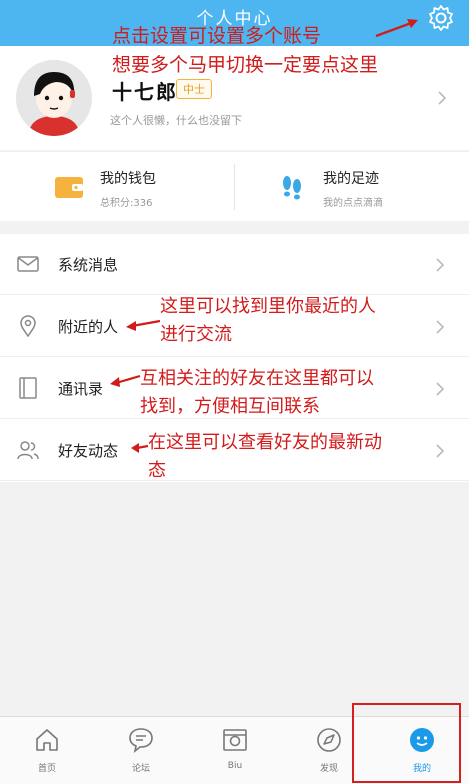  Describe the element at coordinates (28, 450) in the screenshot. I see `friends-icon` at that location.